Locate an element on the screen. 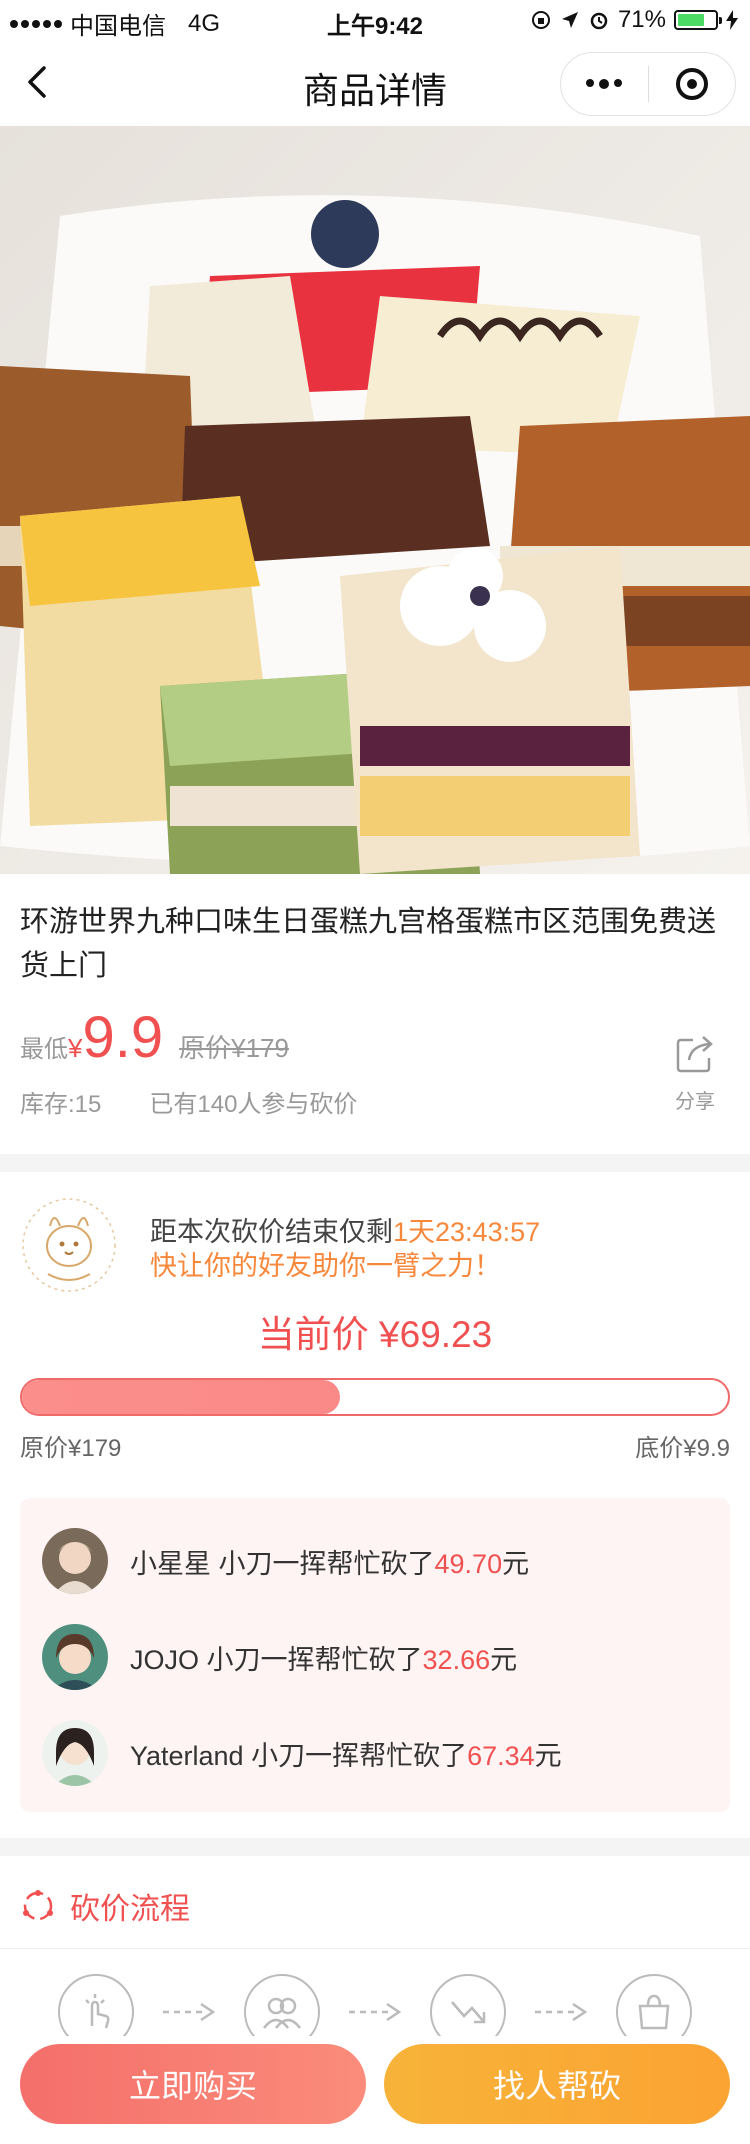 The height and width of the screenshot is (2144, 750). original-price-label: 原价¥179 is located at coordinates (71, 1448).